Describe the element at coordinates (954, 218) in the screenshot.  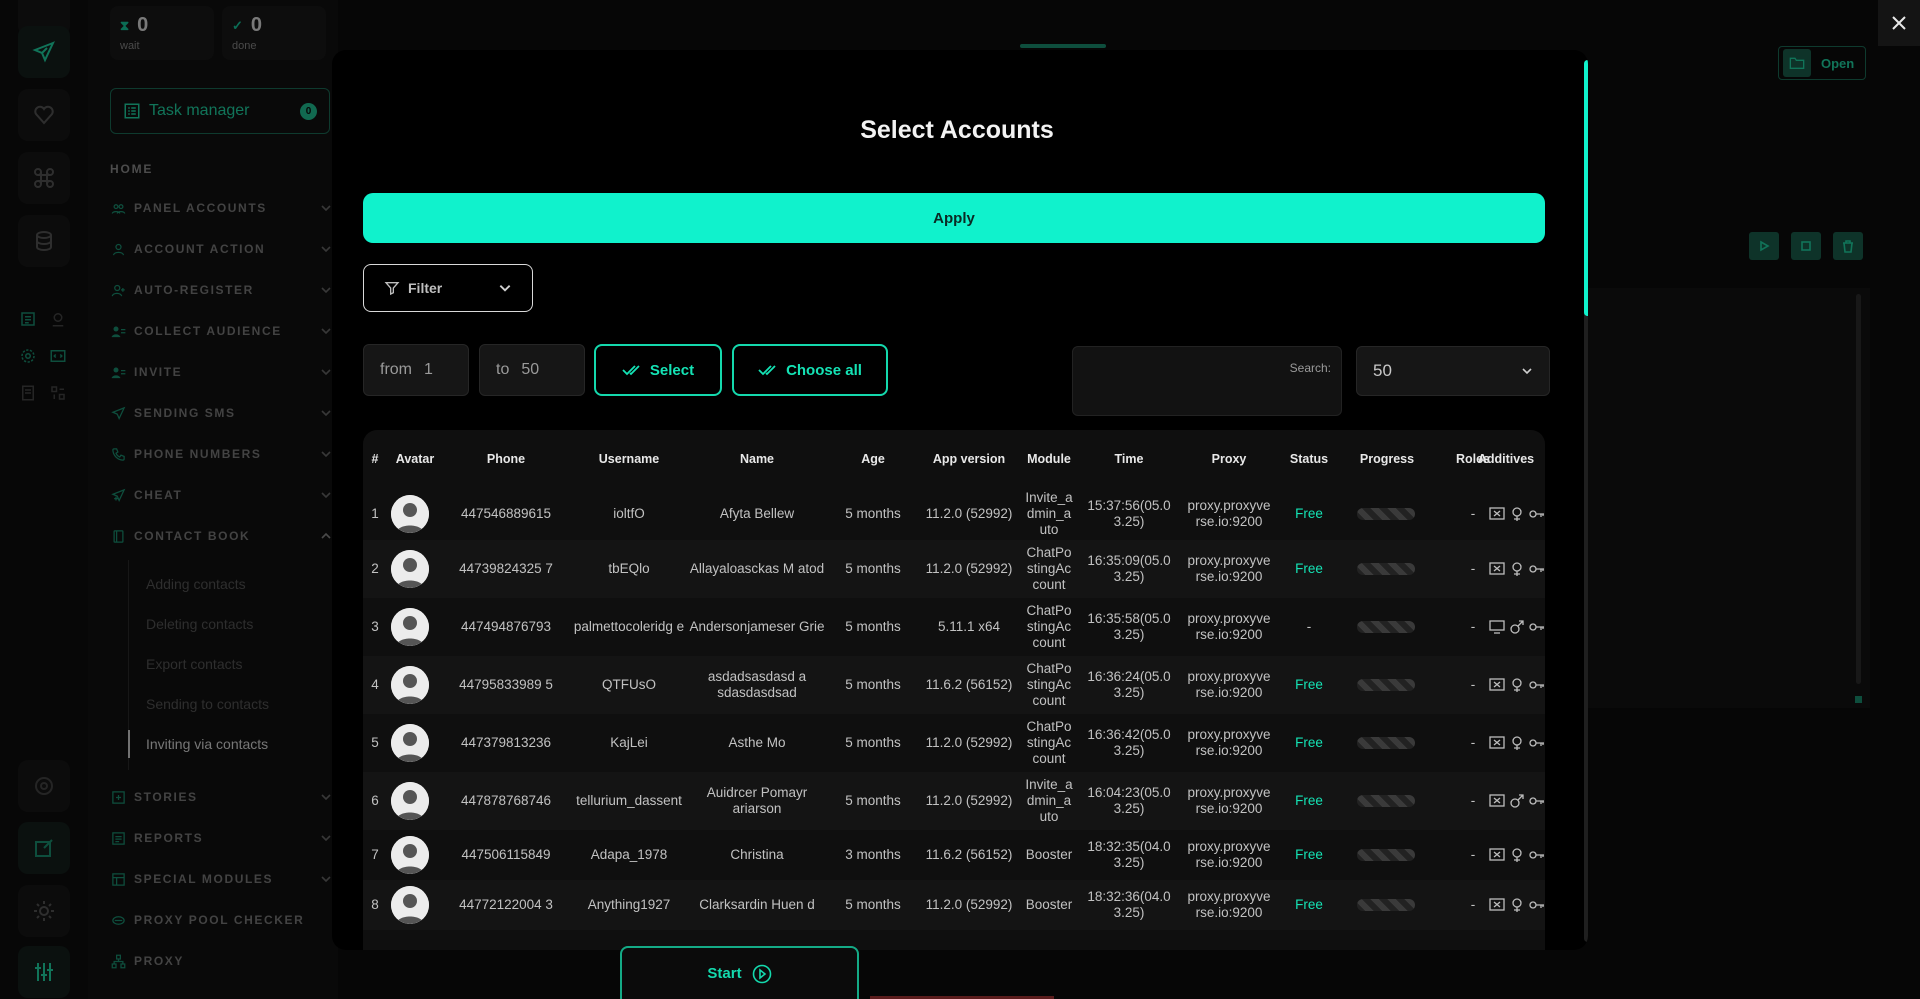
I see `apply-button: Apply` at that location.